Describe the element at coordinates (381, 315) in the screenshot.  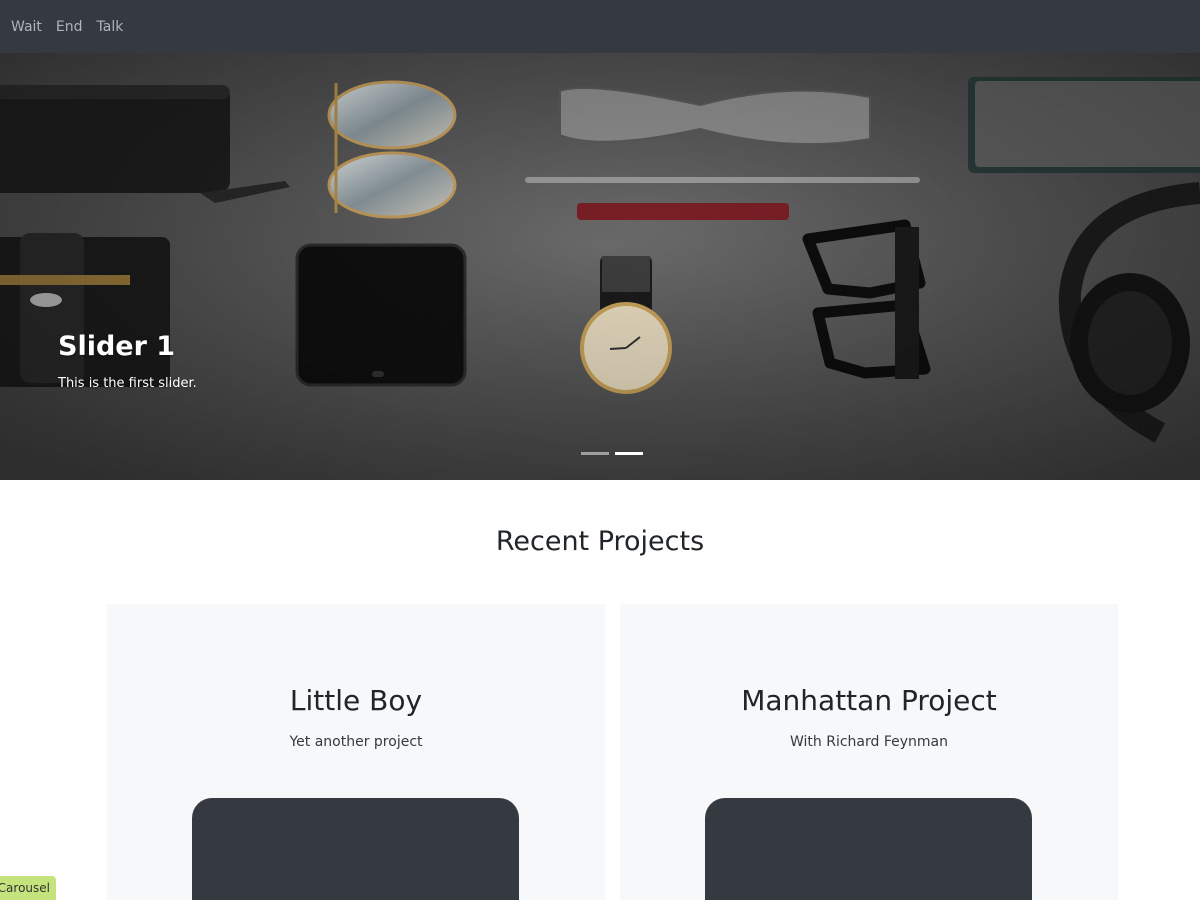
I see `phone-shape` at that location.